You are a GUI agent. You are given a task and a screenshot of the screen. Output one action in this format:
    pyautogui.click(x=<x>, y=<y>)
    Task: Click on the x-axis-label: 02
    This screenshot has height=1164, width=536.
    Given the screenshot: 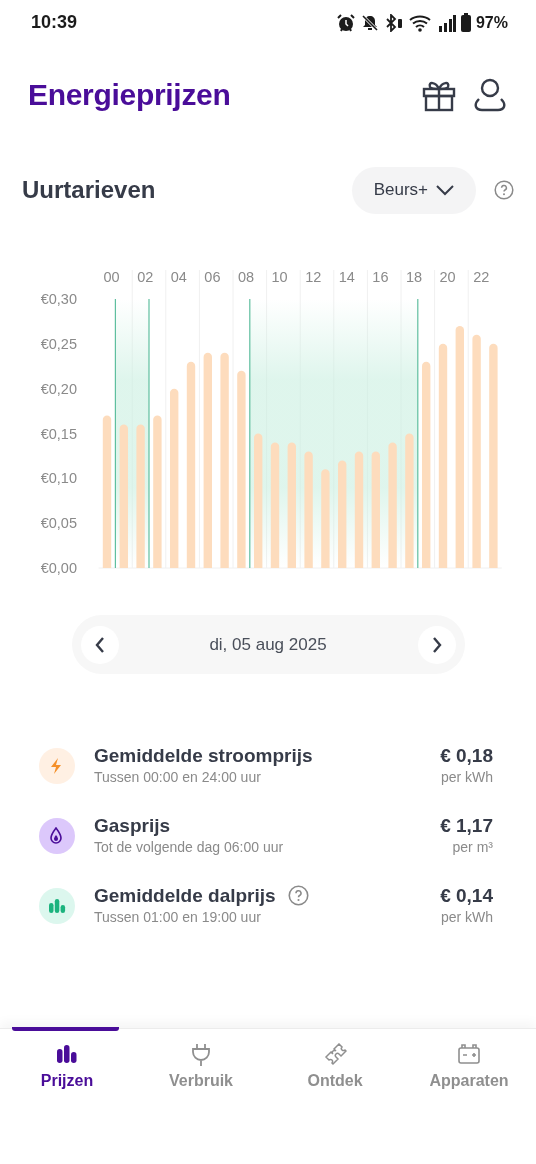 What is the action you would take?
    pyautogui.click(x=145, y=277)
    